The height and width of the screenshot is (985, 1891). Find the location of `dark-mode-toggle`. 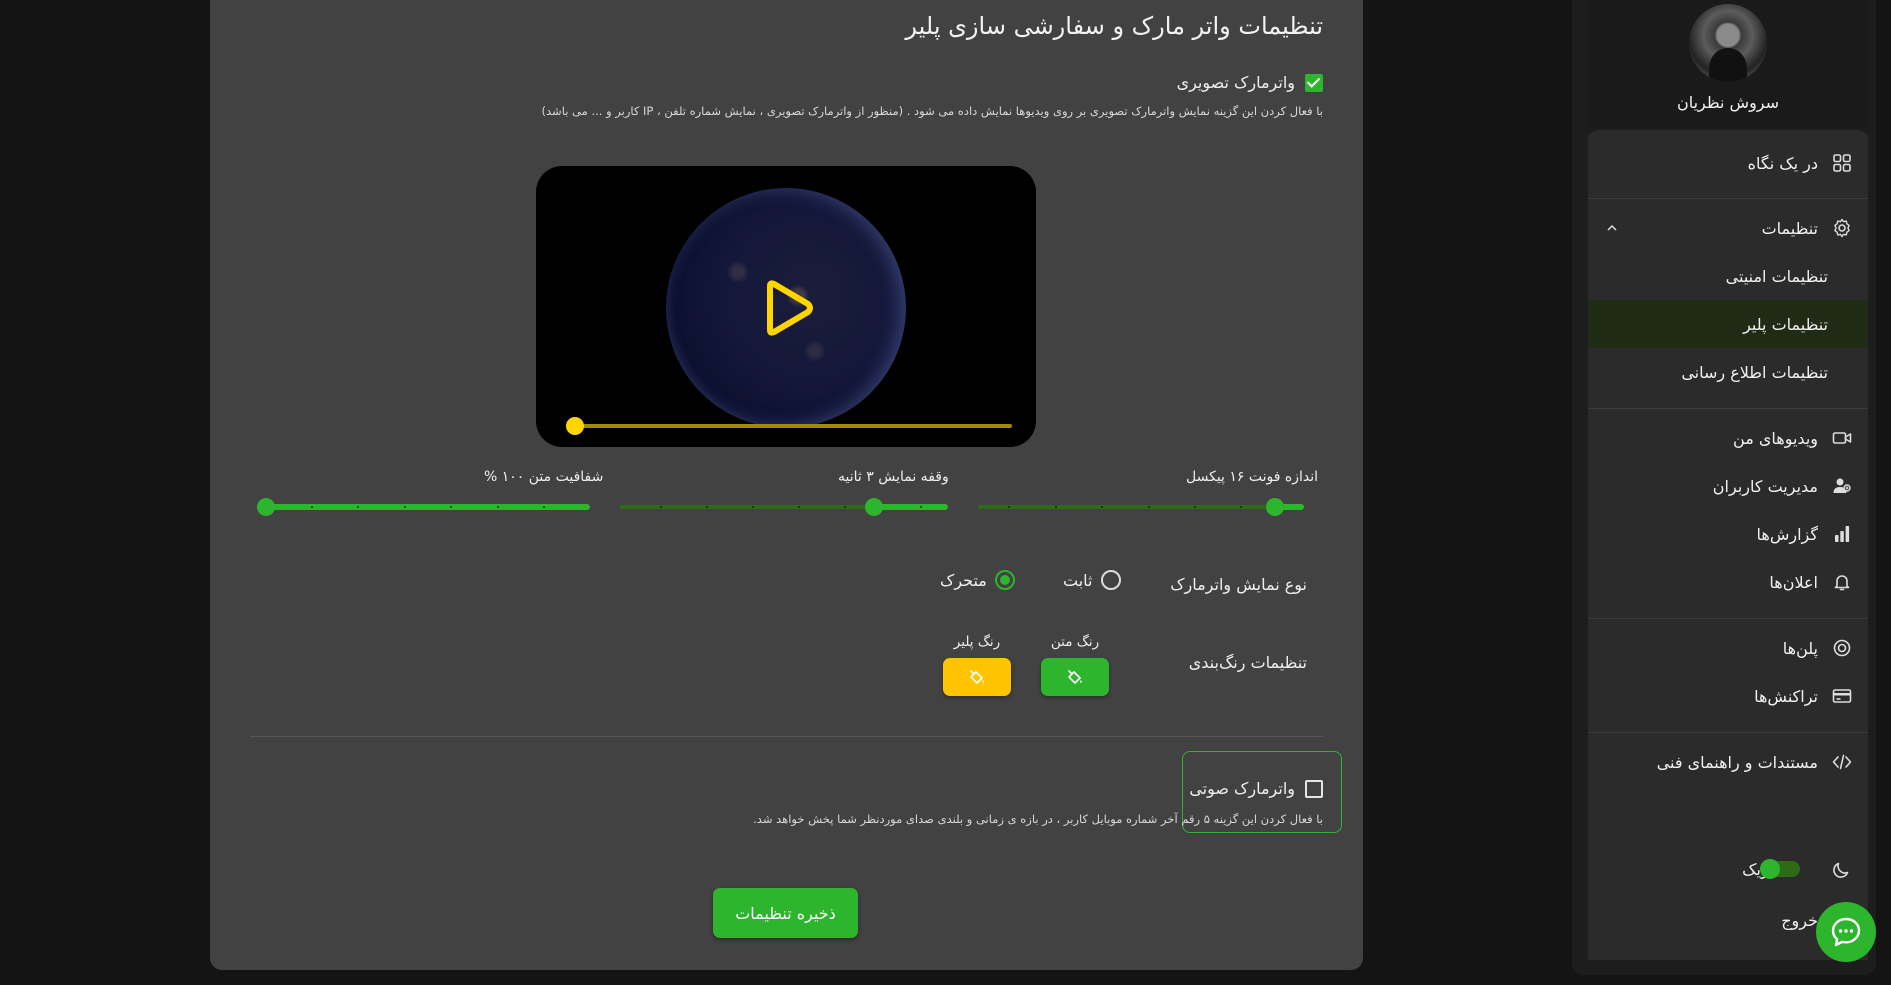

dark-mode-toggle is located at coordinates (1780, 869).